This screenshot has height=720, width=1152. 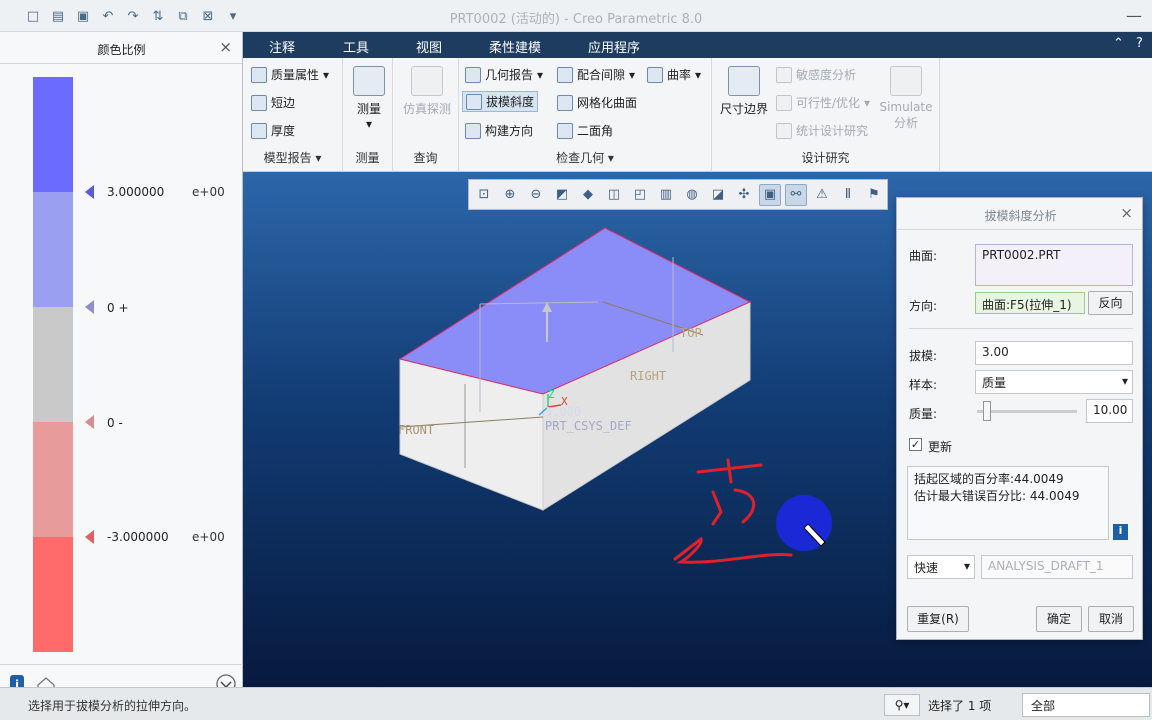 I want to click on simulate-display-icon: ⚠, so click(x=822, y=195).